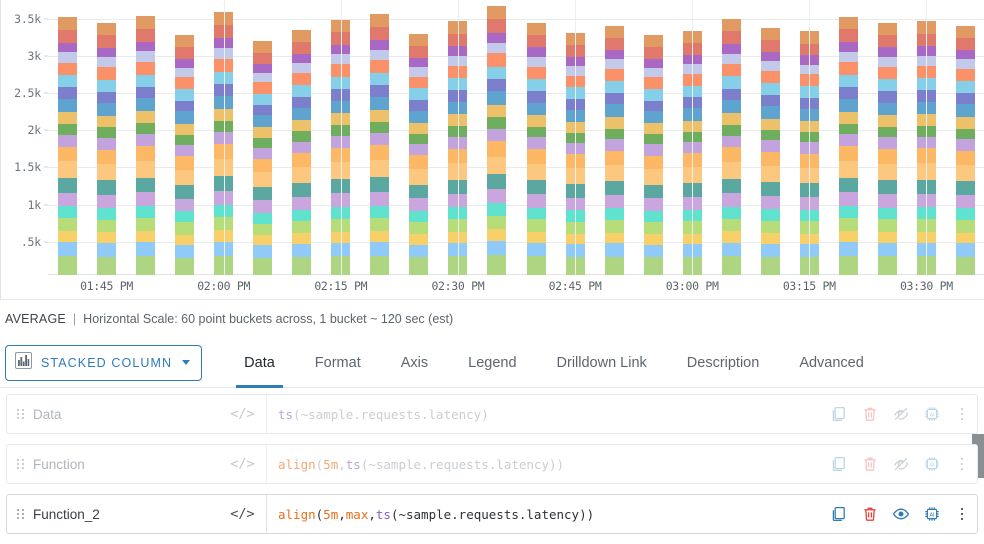 Image resolution: width=984 pixels, height=544 pixels. Describe the element at coordinates (126, 514) in the screenshot. I see `query-row-name: Function_2` at that location.